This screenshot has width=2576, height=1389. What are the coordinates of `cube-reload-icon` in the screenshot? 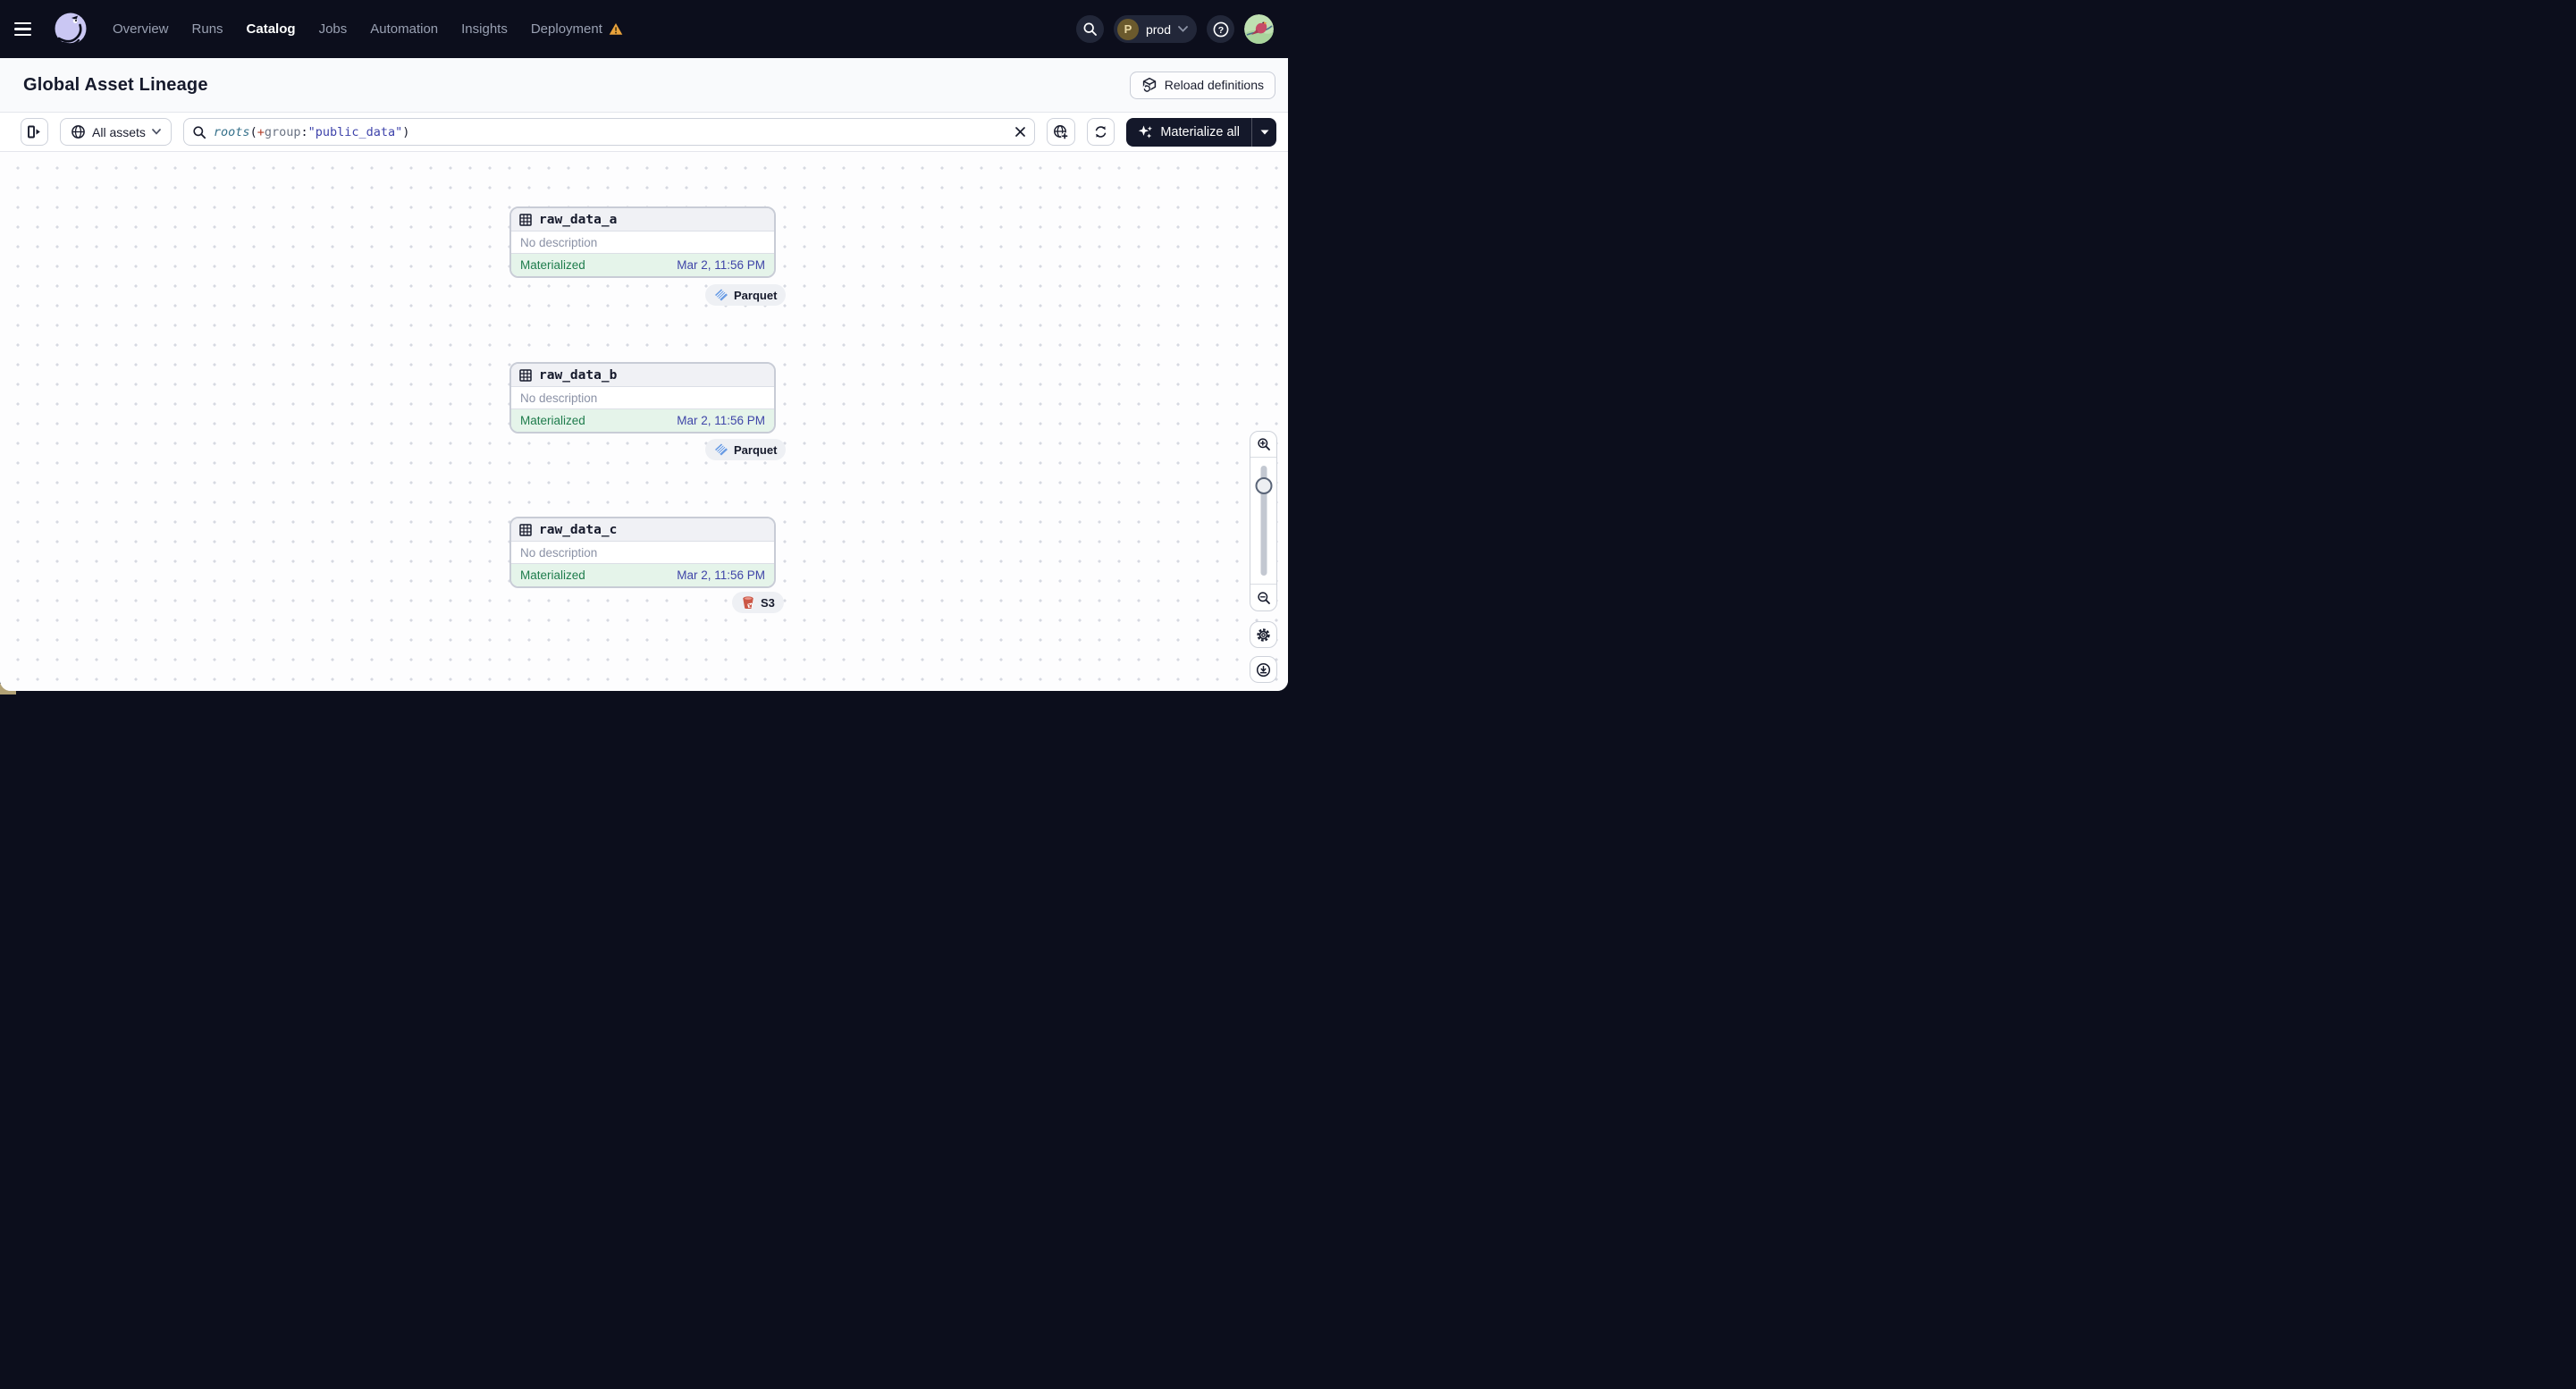 It's located at (1150, 85).